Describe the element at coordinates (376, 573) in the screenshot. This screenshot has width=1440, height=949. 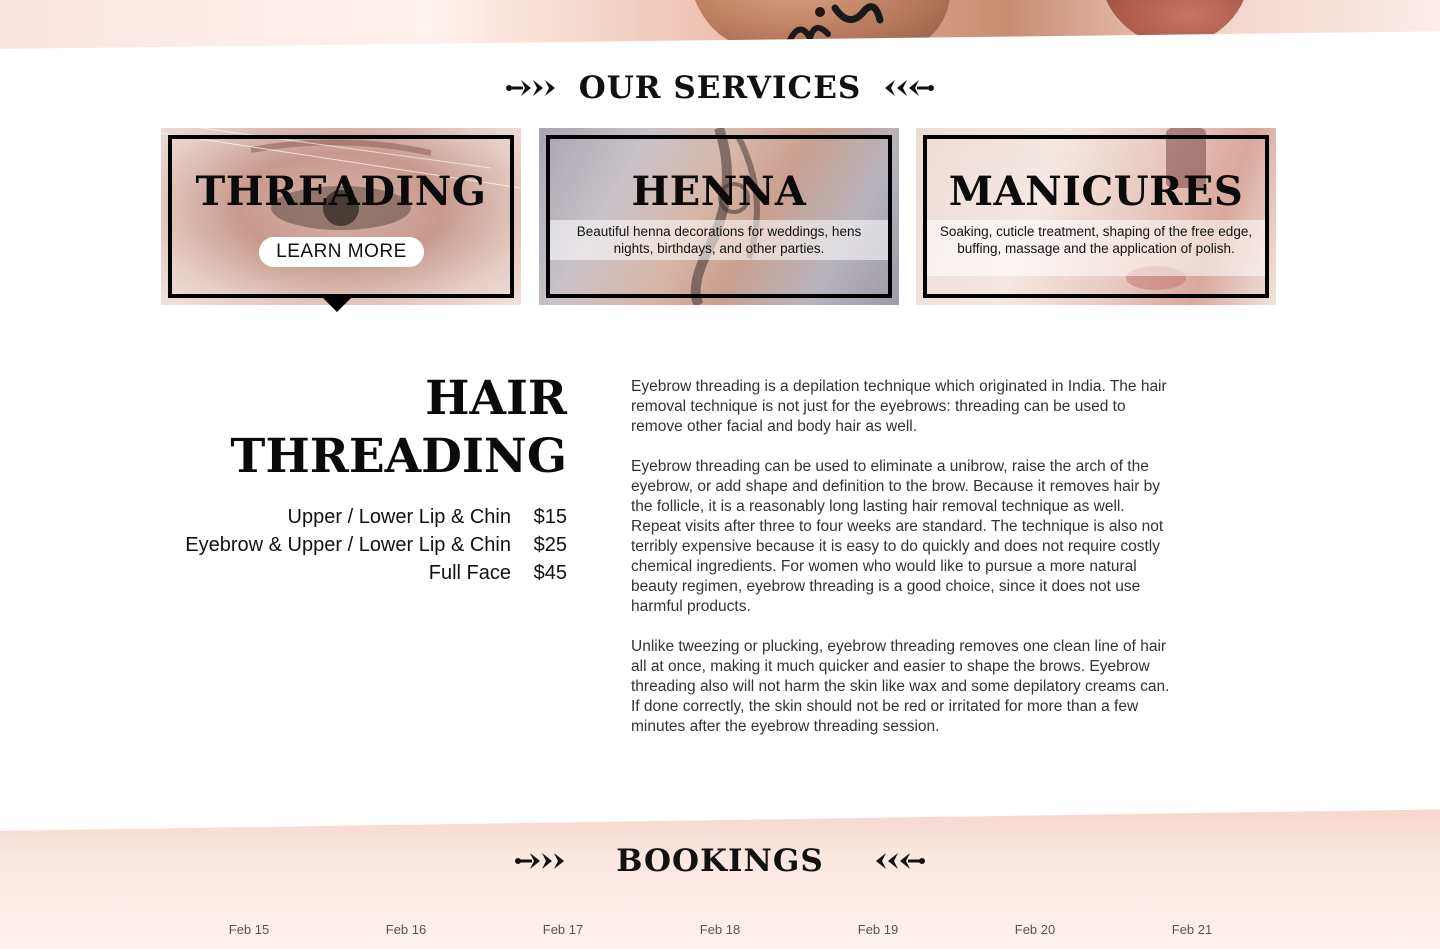
I see `price-row: Full Face $45` at that location.